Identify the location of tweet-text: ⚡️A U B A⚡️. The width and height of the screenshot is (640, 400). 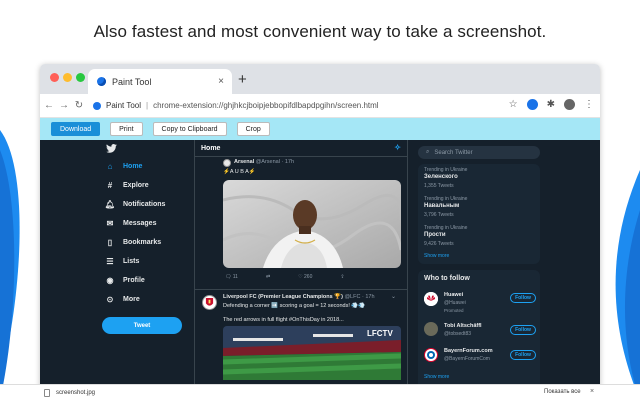
(239, 172).